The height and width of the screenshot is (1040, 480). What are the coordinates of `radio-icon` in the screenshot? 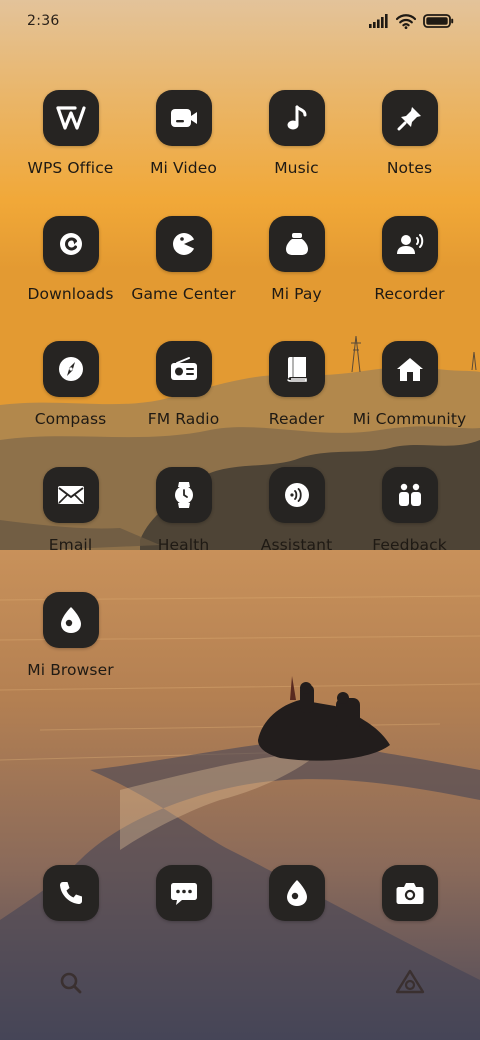 It's located at (183, 369).